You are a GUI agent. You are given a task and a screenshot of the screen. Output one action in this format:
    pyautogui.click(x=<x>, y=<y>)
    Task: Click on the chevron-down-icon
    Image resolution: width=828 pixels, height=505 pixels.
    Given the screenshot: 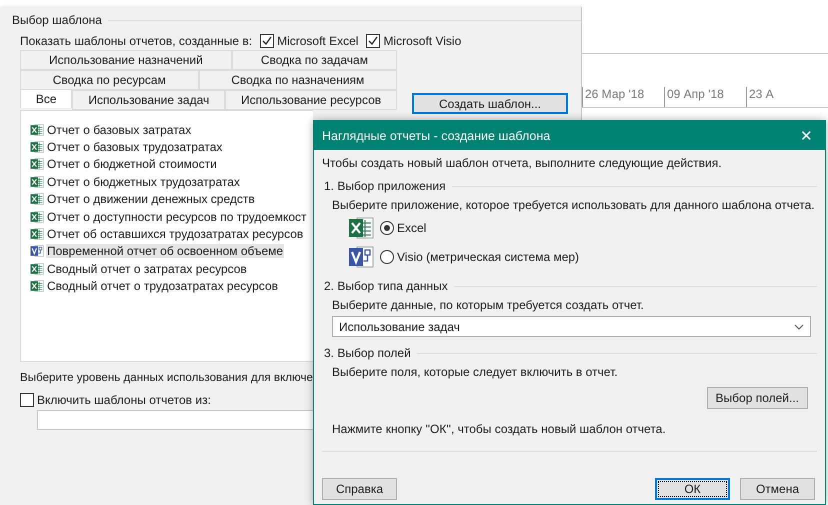 What is the action you would take?
    pyautogui.click(x=799, y=327)
    